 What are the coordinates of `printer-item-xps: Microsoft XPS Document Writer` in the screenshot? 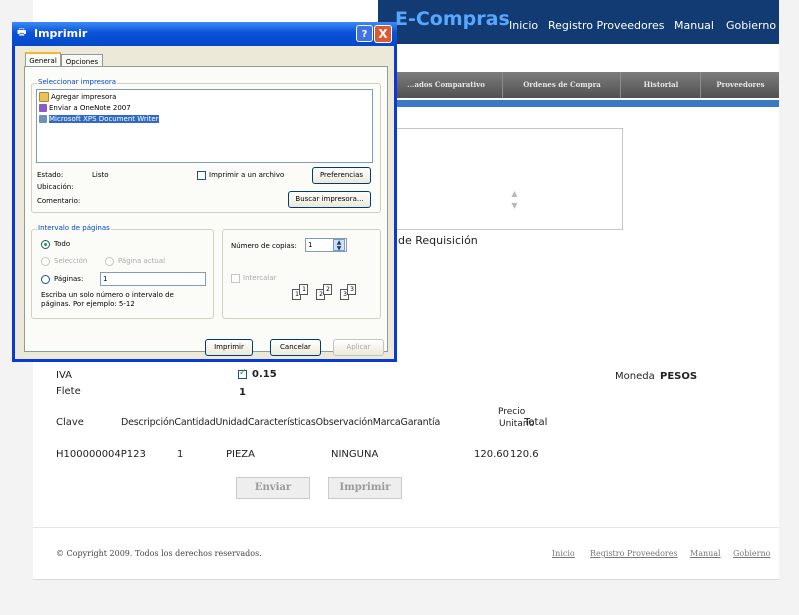 It's located at (205, 119).